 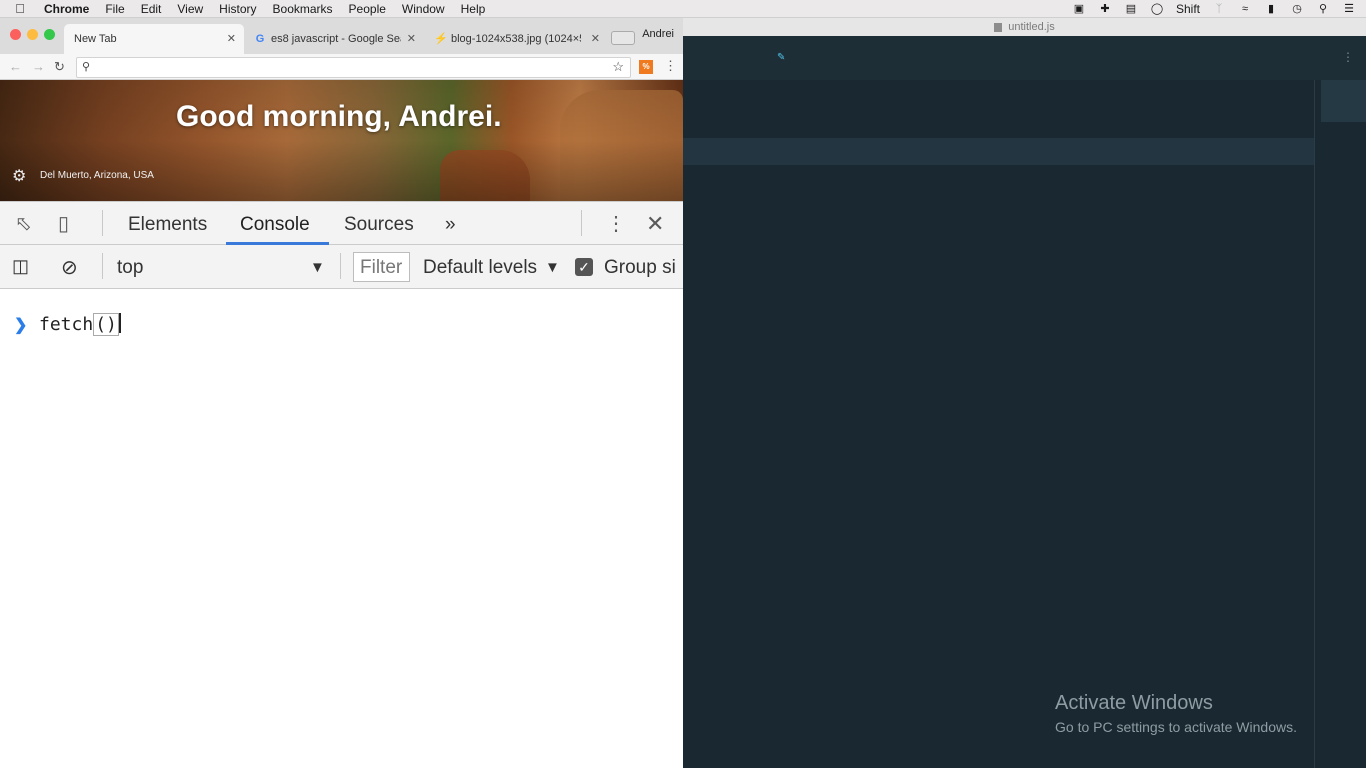 What do you see at coordinates (38, 66) in the screenshot?
I see `forward-arrow-icon: →` at bounding box center [38, 66].